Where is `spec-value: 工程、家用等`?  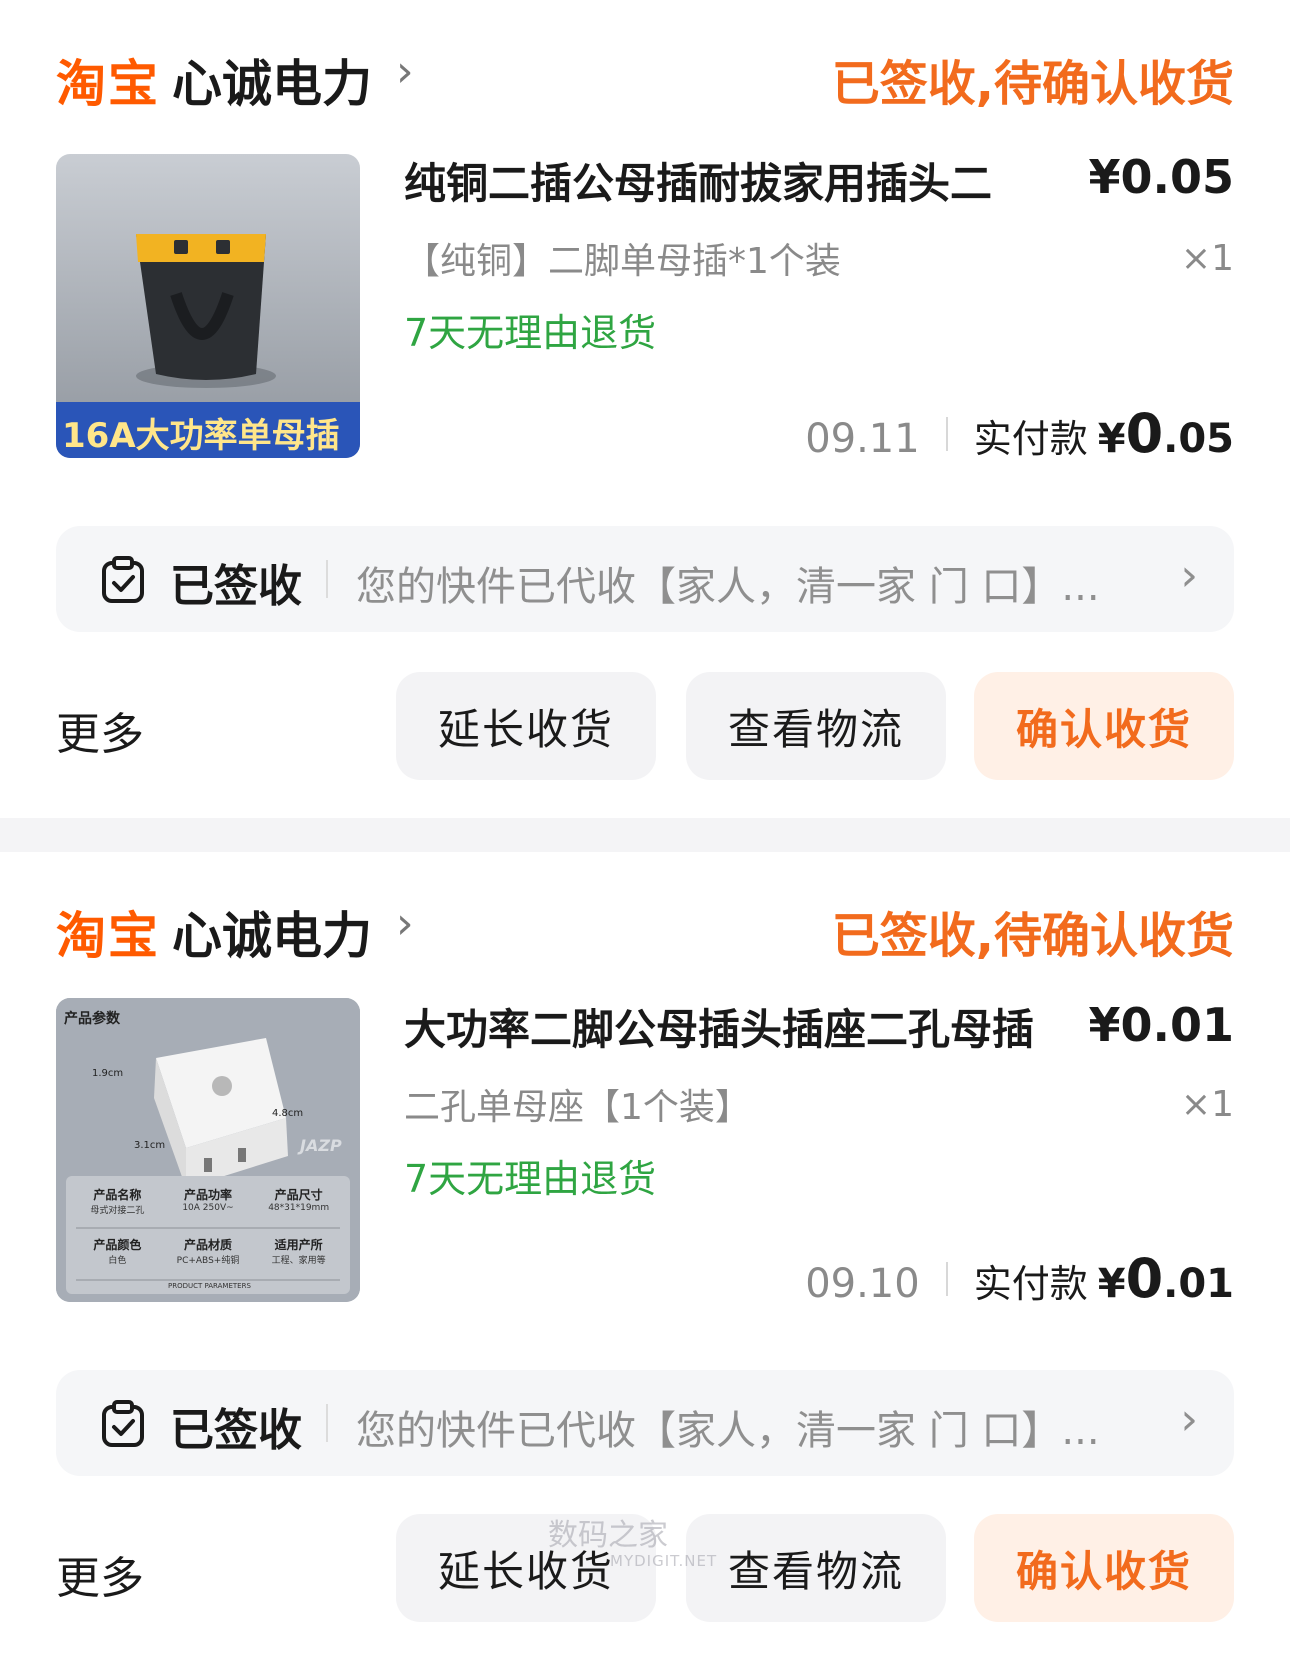 spec-value: 工程、家用等 is located at coordinates (298, 1261).